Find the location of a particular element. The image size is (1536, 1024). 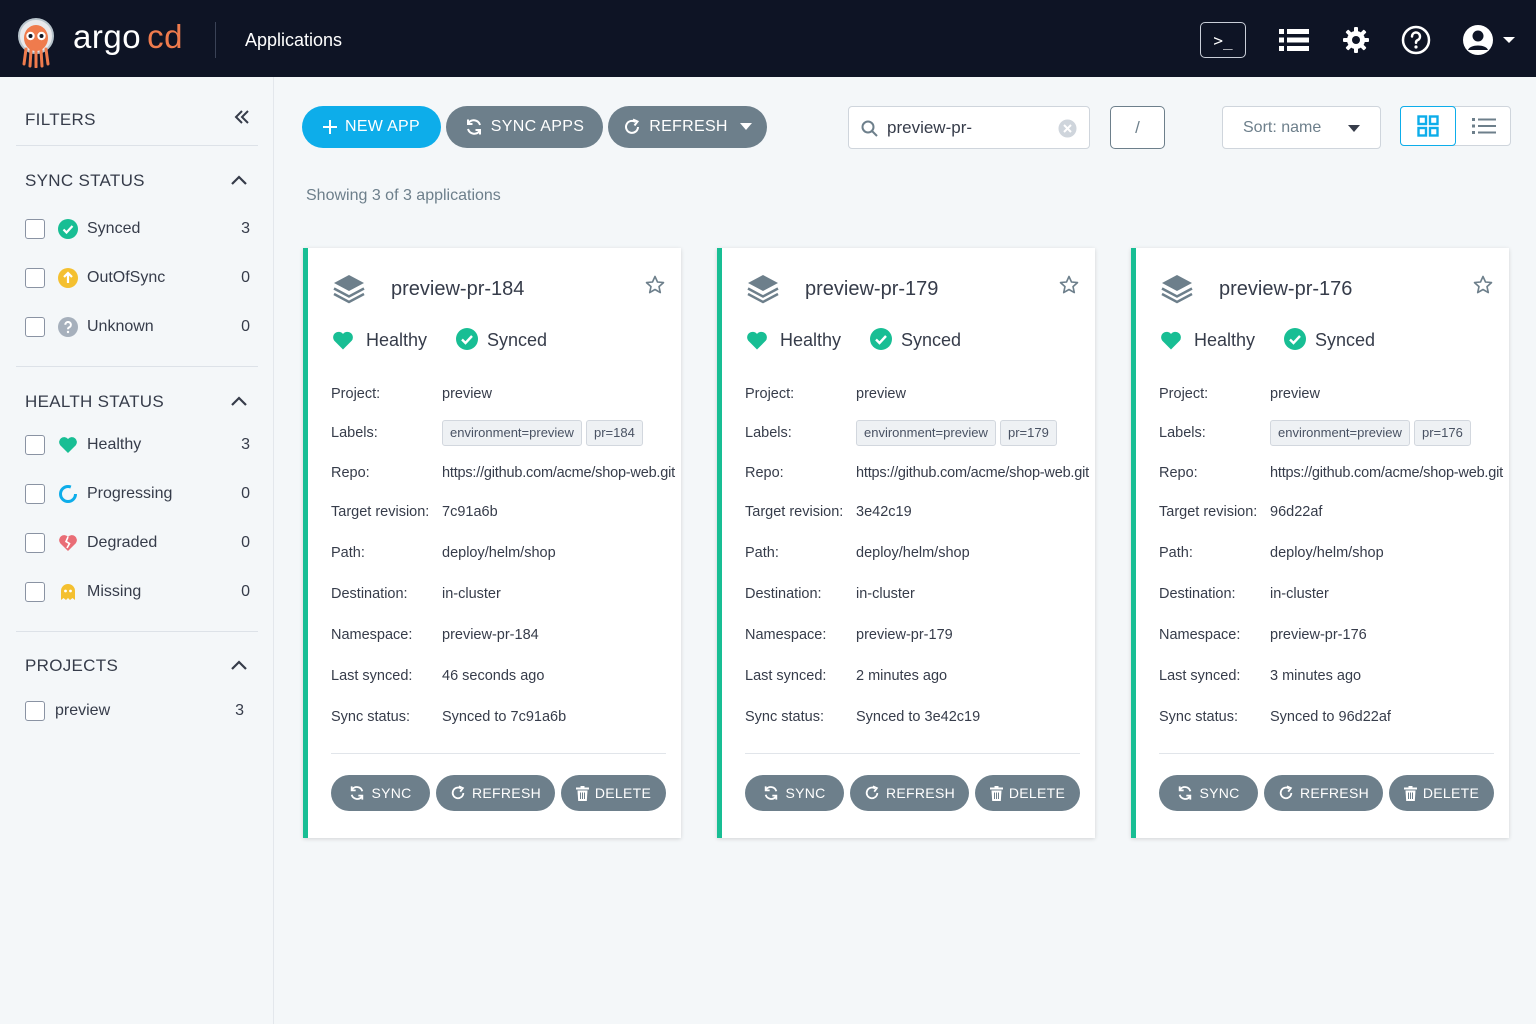

filter-synced: Synced 3 is located at coordinates (137, 230).